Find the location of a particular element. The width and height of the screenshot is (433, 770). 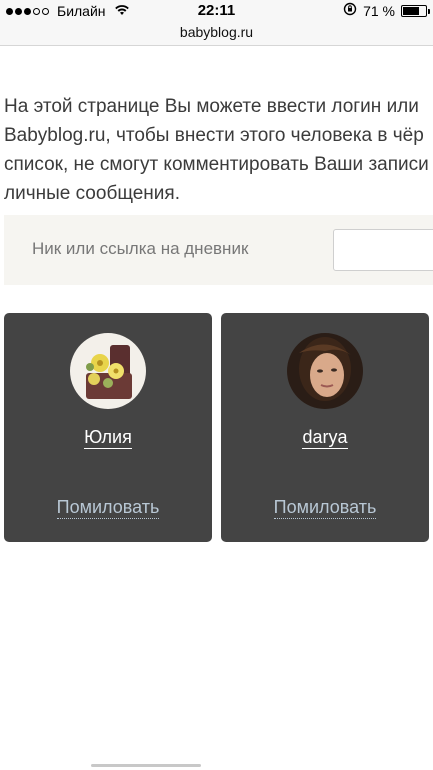

intro-line: личные сообщения. is located at coordinates (92, 193).